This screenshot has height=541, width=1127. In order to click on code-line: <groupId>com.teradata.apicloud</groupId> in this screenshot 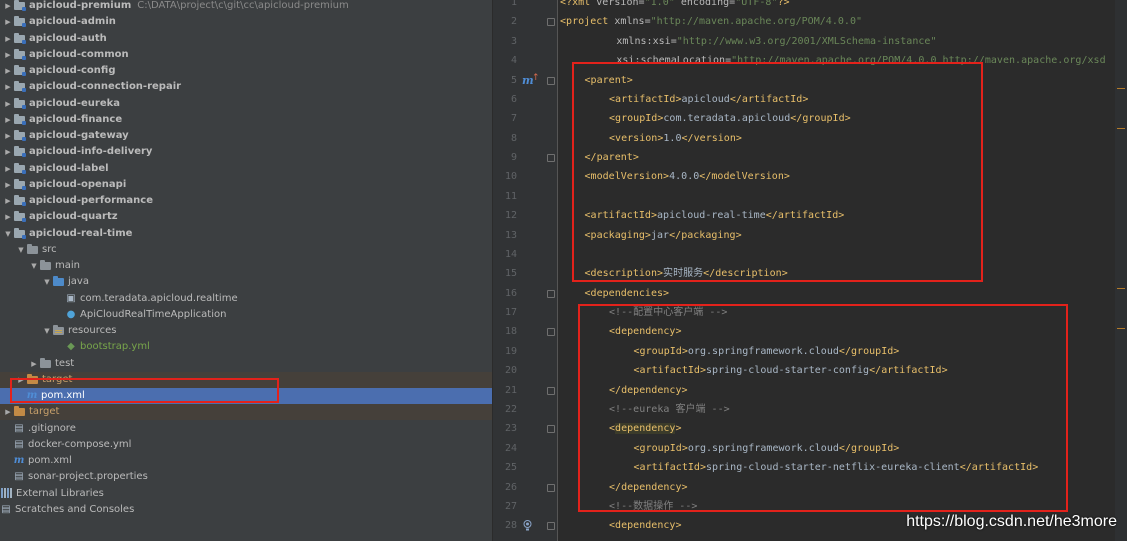, I will do `click(730, 118)`.